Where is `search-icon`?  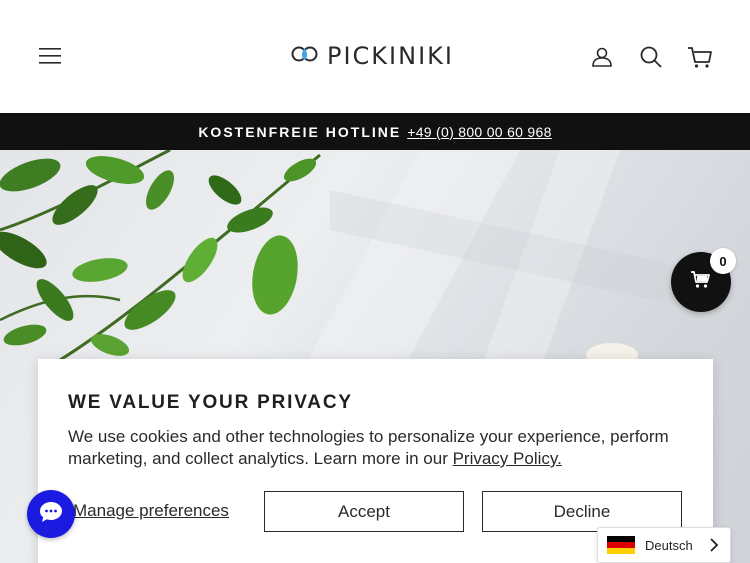 search-icon is located at coordinates (651, 57).